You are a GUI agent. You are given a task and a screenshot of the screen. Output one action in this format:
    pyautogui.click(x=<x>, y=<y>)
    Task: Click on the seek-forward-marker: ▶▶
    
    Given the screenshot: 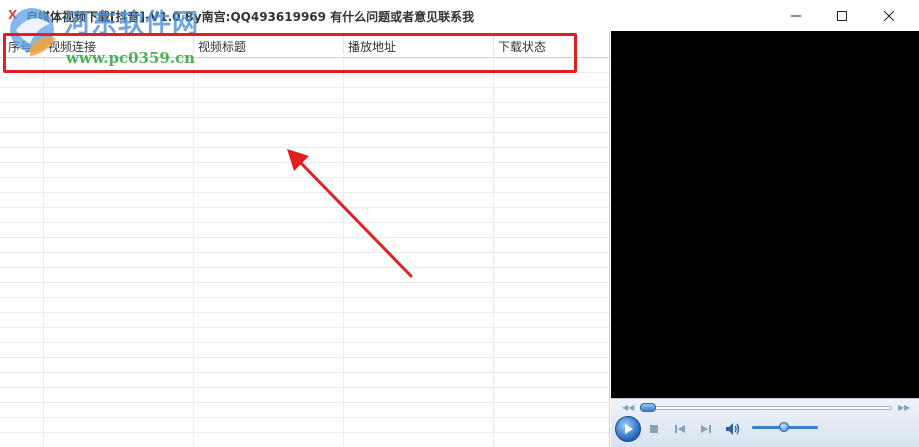 What is the action you would take?
    pyautogui.click(x=904, y=407)
    